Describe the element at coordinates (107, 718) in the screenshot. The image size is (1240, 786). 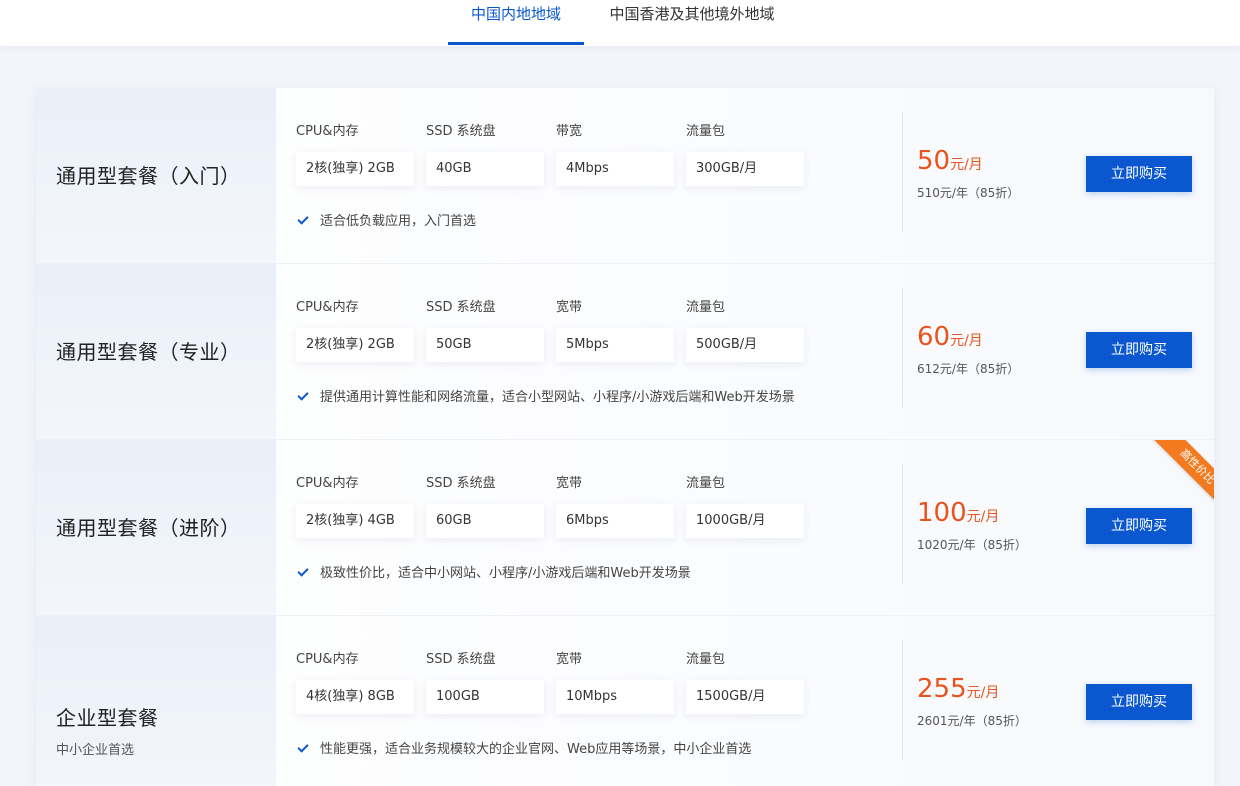
I see `plan-name: 企业型套餐` at that location.